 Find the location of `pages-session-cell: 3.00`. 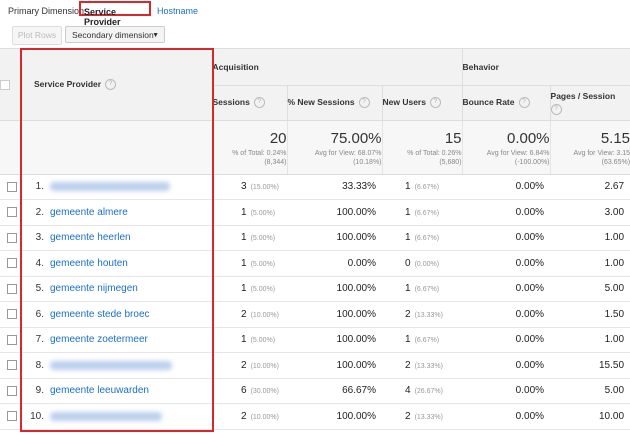

pages-session-cell: 3.00 is located at coordinates (590, 212).